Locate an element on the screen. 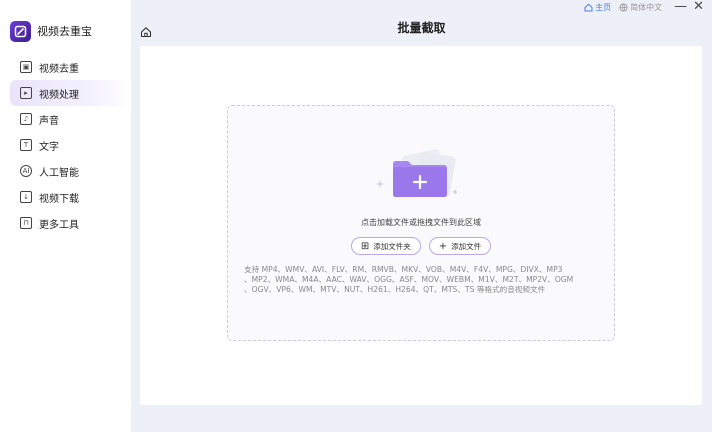  sidebar-item-label: 视频处理 is located at coordinates (59, 95).